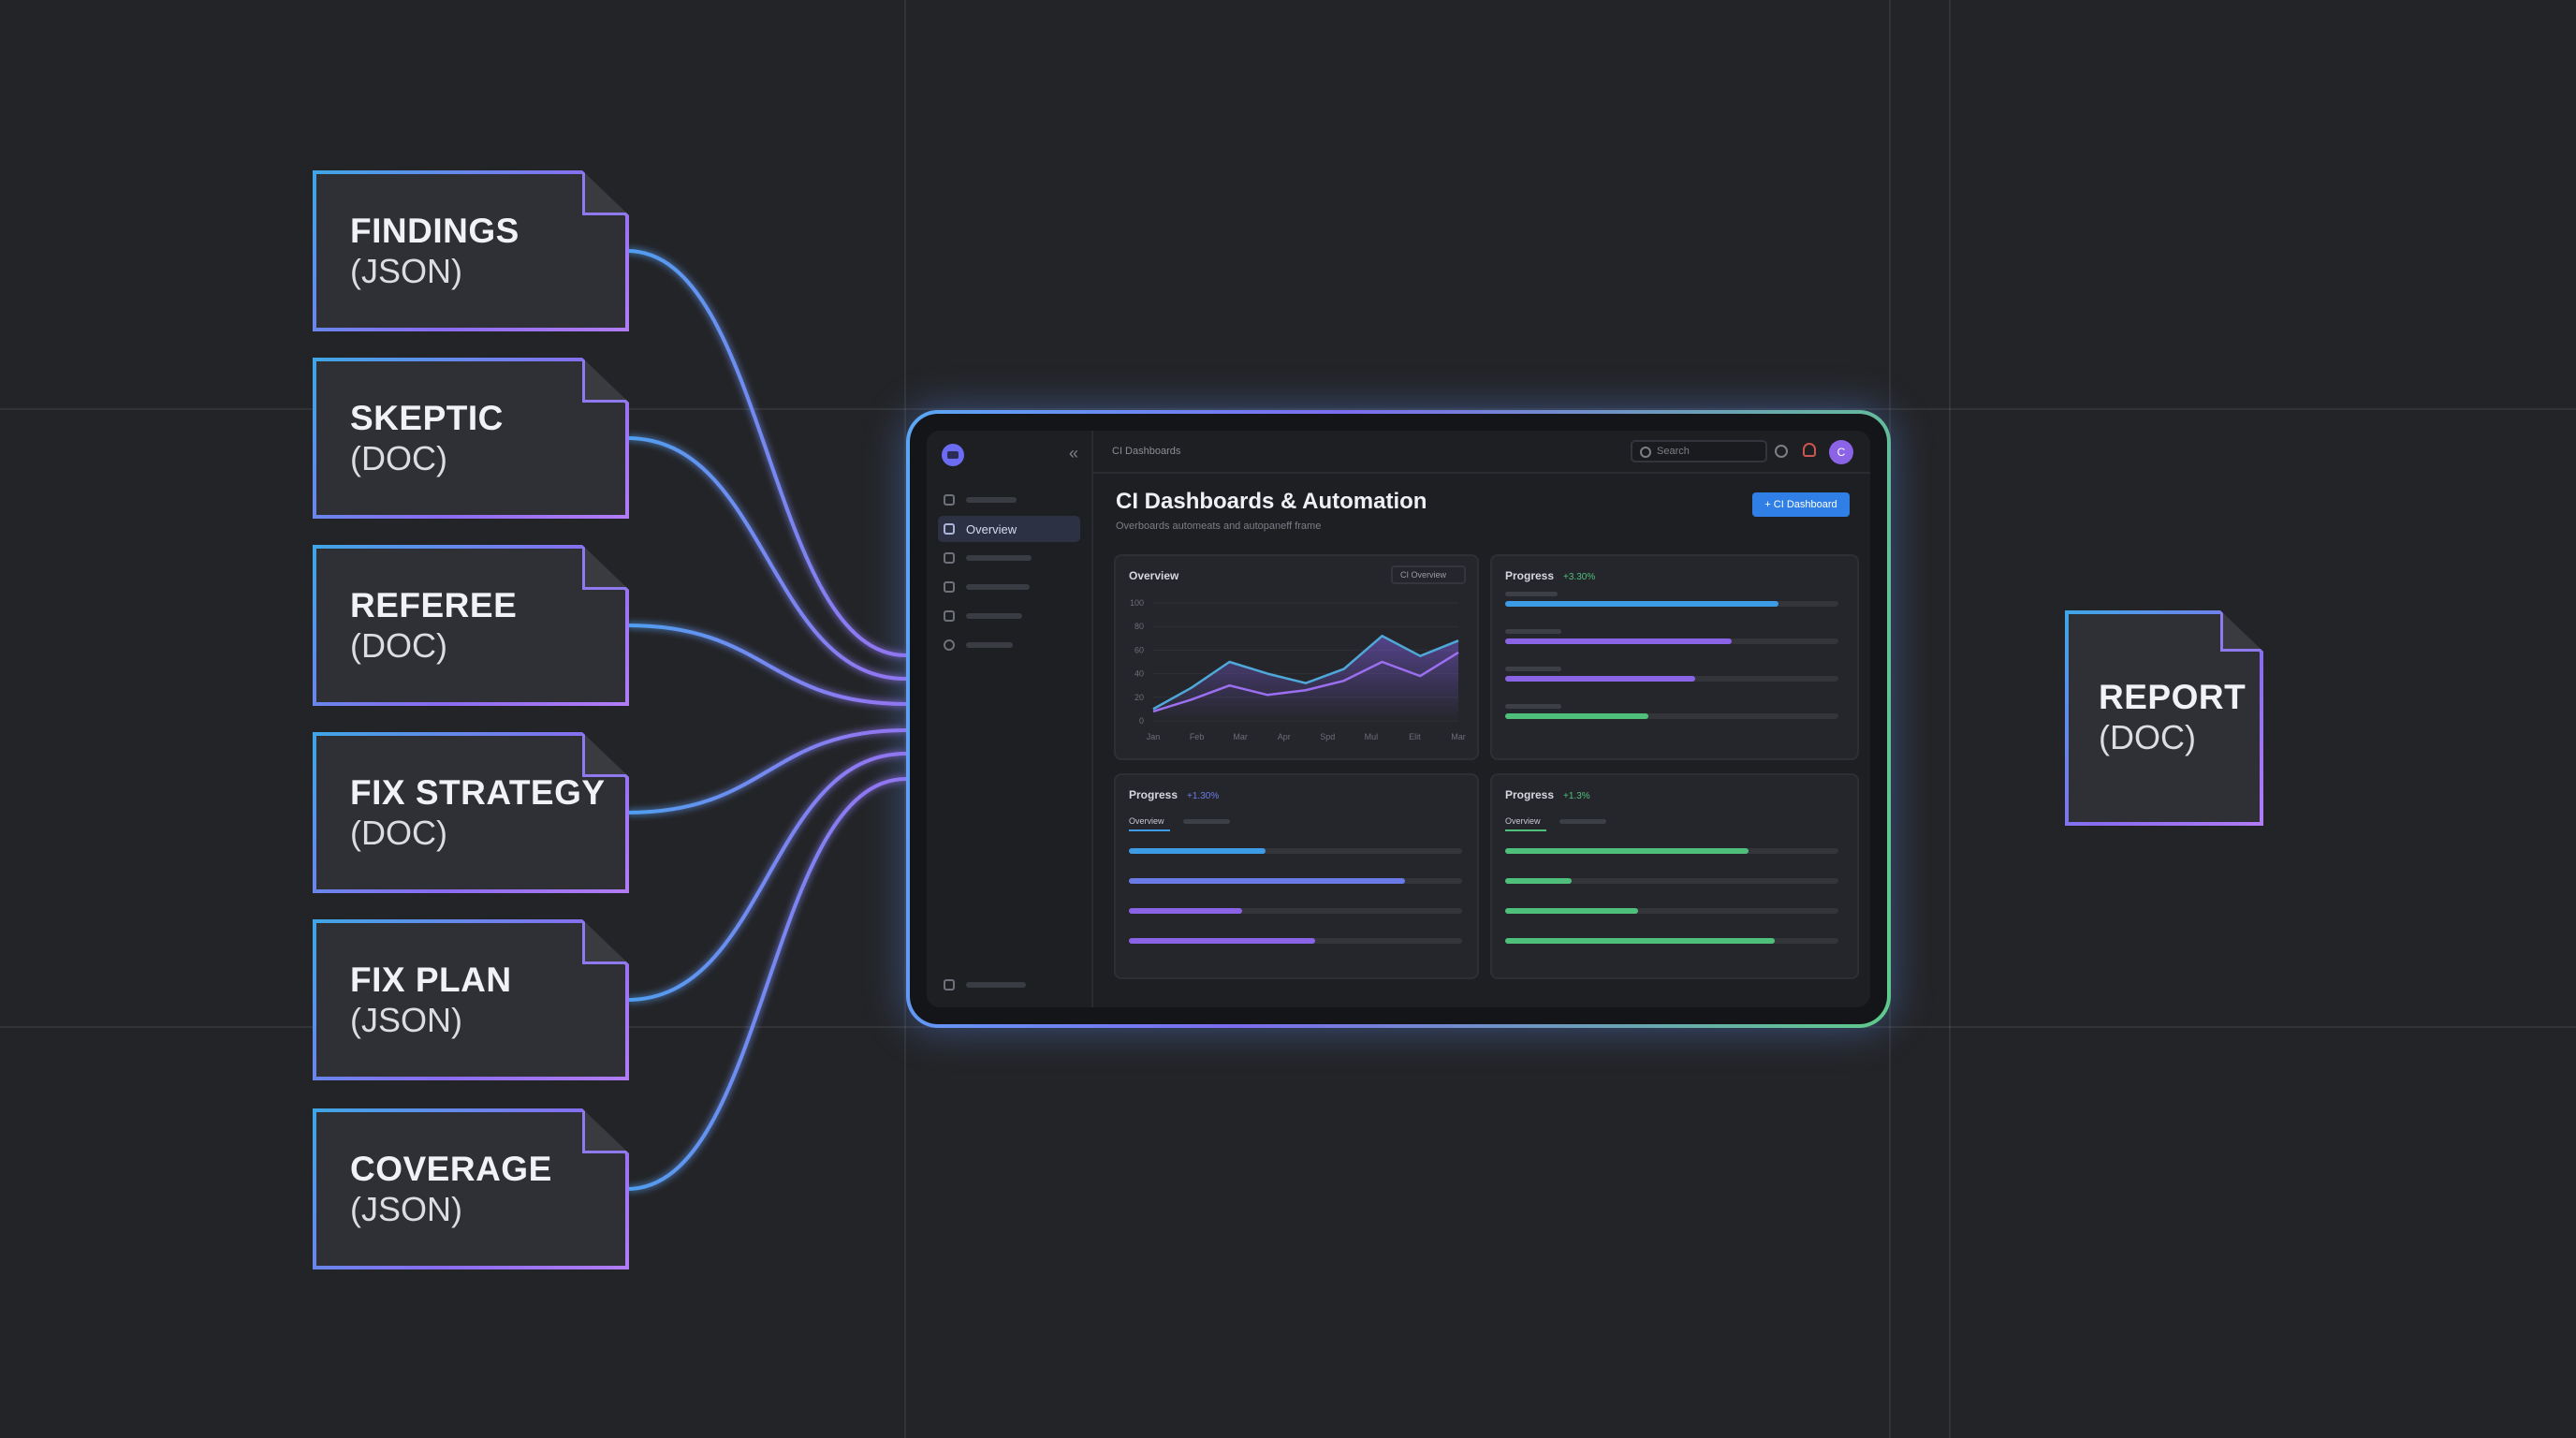 The width and height of the screenshot is (2576, 1438). Describe the element at coordinates (1841, 452) in the screenshot. I see `avatar: C` at that location.